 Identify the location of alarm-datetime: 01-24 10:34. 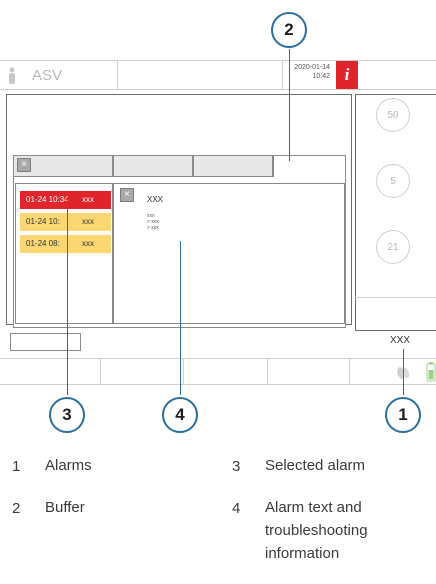
(47, 199).